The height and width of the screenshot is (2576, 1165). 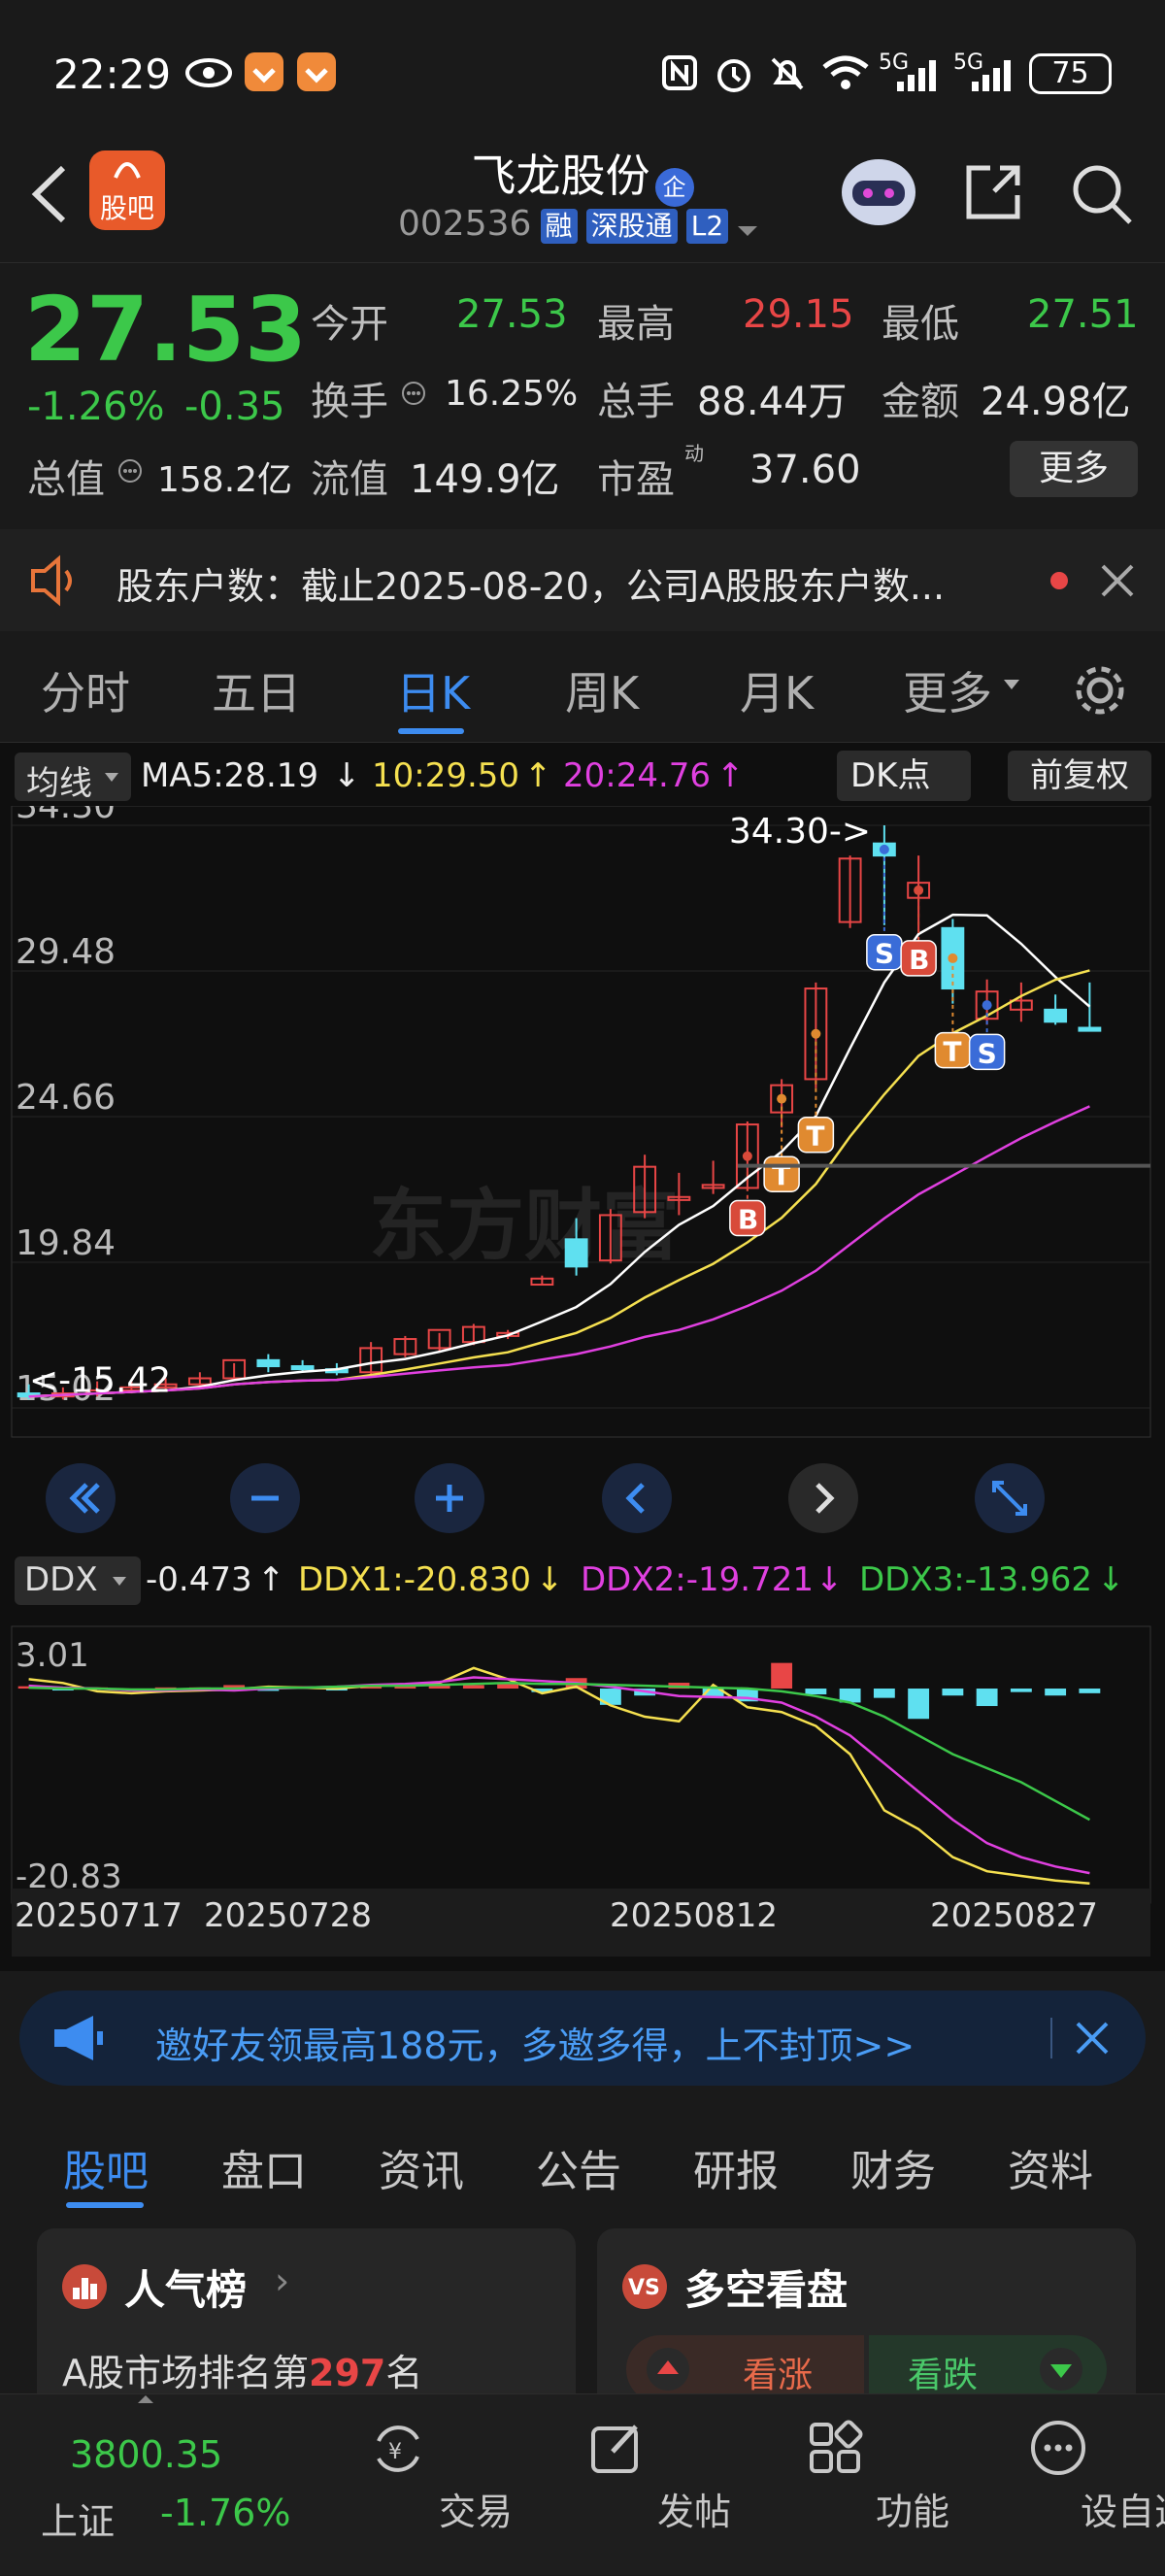 What do you see at coordinates (100, 1381) in the screenshot?
I see `min-price-label: <-15.42` at bounding box center [100, 1381].